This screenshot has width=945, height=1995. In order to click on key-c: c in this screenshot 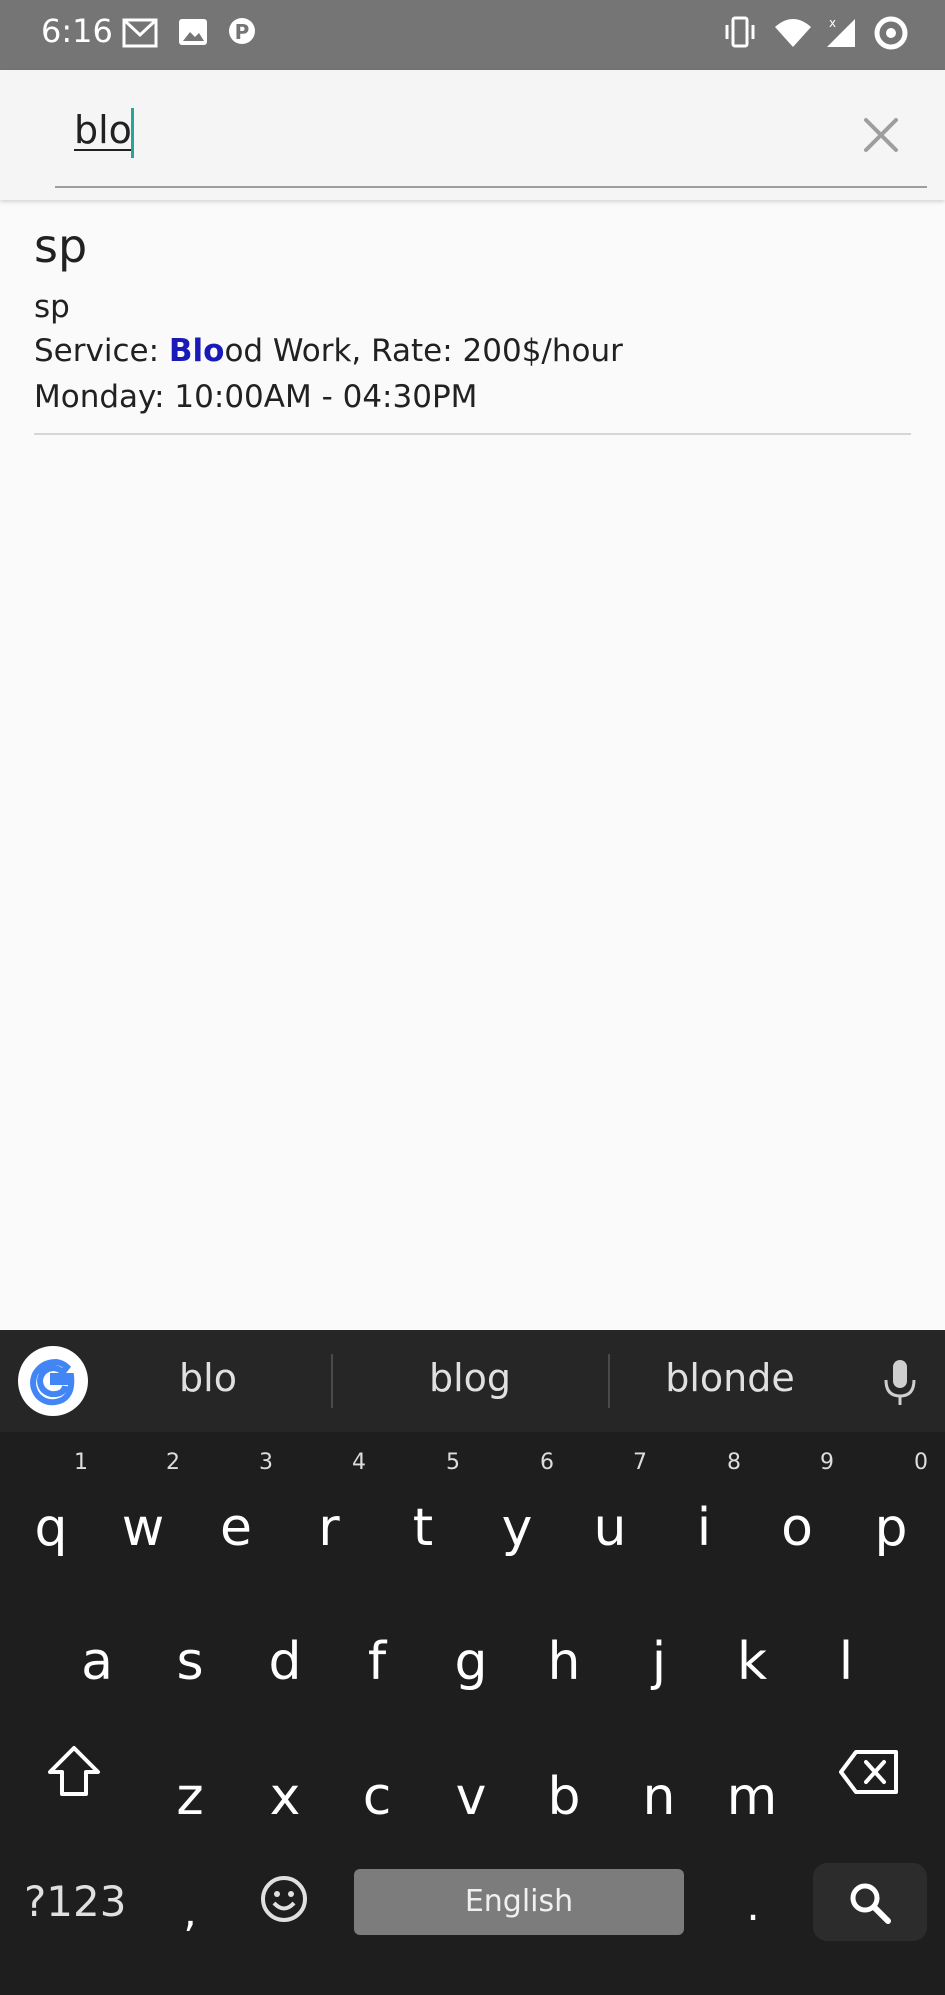, I will do `click(377, 1797)`.